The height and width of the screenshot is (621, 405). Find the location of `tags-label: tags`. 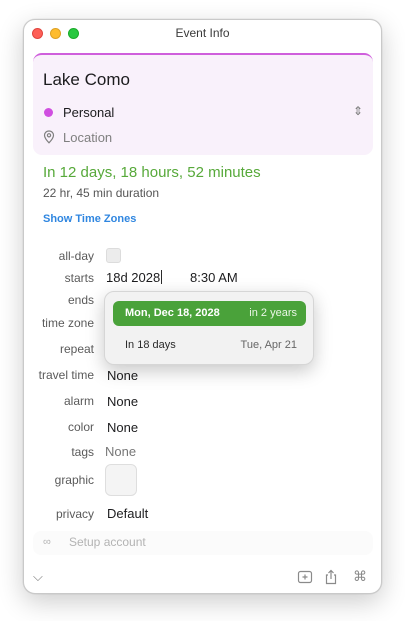

tags-label: tags is located at coordinates (82, 452).